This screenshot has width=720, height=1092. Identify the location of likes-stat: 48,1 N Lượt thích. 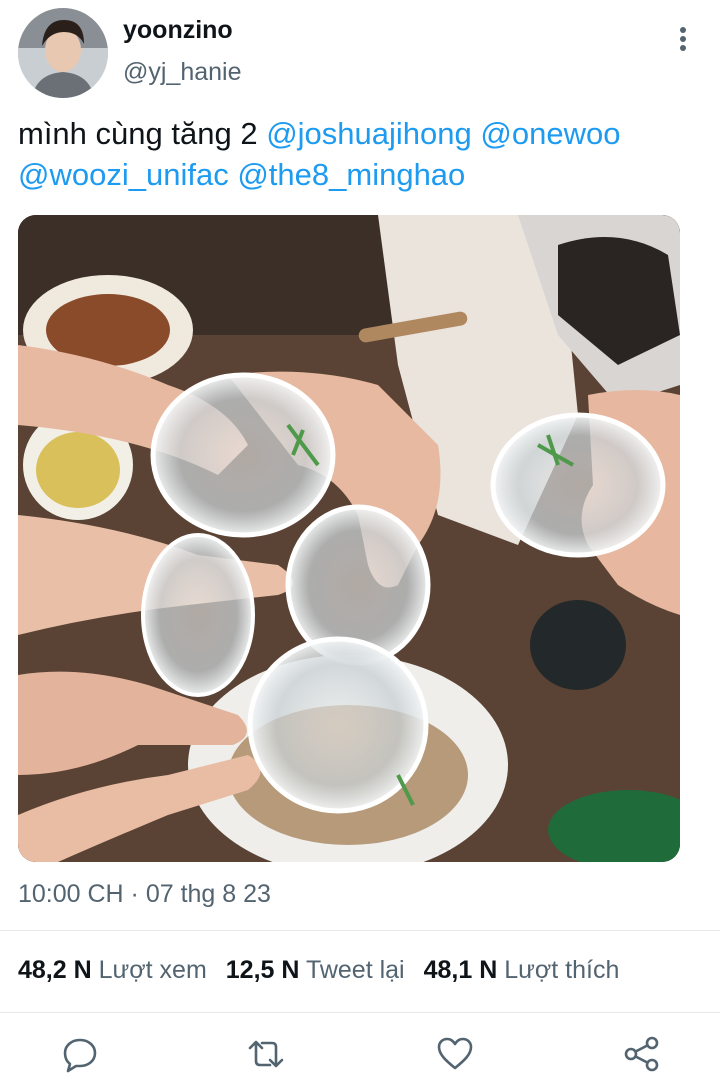
(522, 970).